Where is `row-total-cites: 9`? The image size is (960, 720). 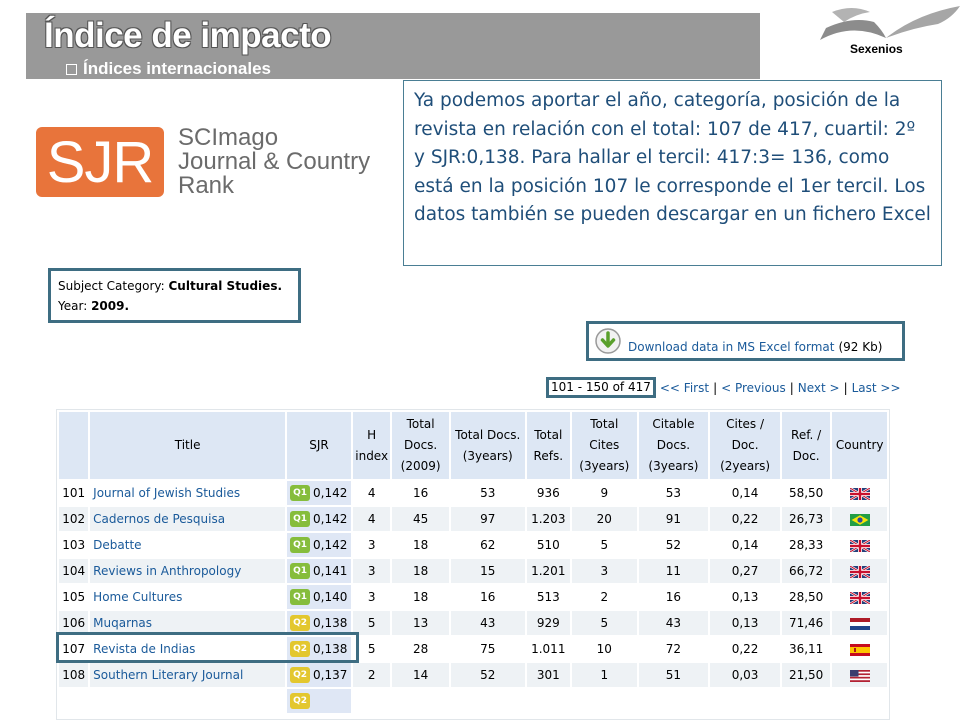
row-total-cites: 9 is located at coordinates (604, 493).